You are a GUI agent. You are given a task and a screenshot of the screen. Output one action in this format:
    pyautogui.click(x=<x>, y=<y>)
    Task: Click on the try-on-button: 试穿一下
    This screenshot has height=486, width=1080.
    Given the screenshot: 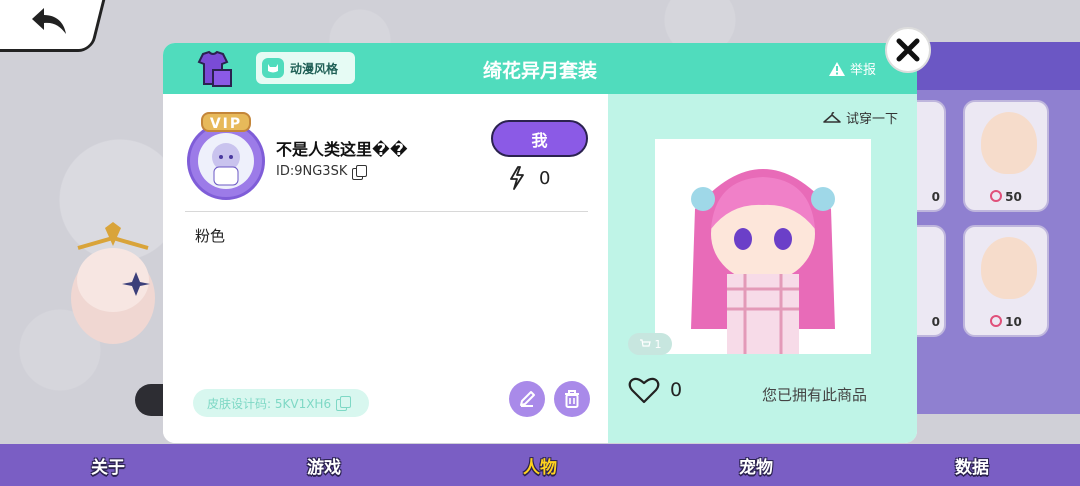 What is the action you would take?
    pyautogui.click(x=860, y=117)
    